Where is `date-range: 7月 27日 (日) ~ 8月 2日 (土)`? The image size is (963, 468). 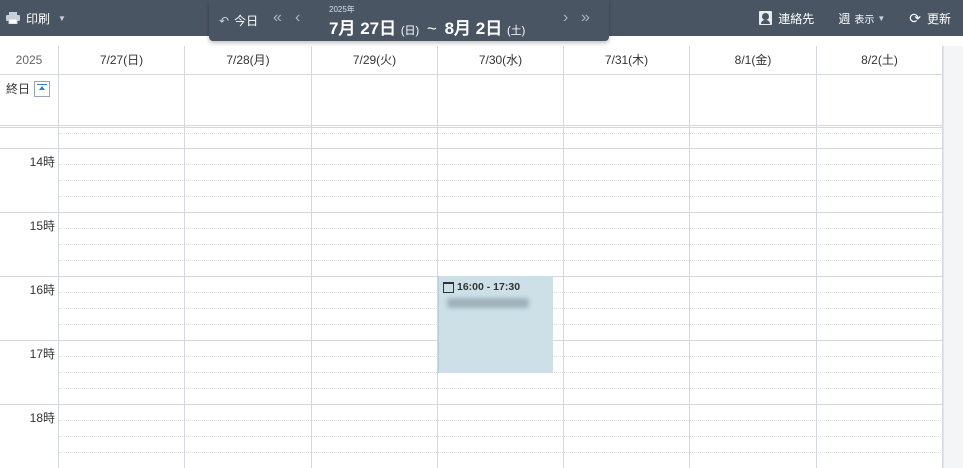
date-range: 7月 27日 (日) ~ 8月 2日 (土) is located at coordinates (427, 26).